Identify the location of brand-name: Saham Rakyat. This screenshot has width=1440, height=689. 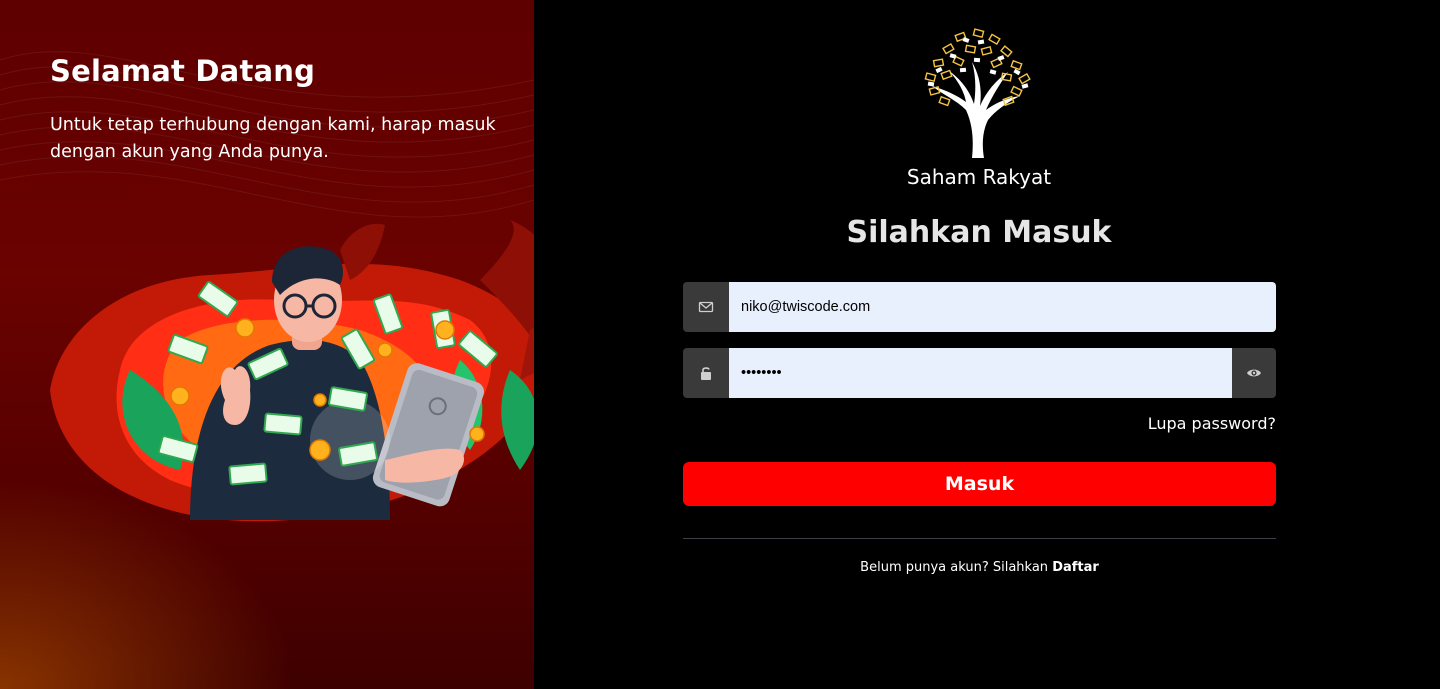
(979, 177).